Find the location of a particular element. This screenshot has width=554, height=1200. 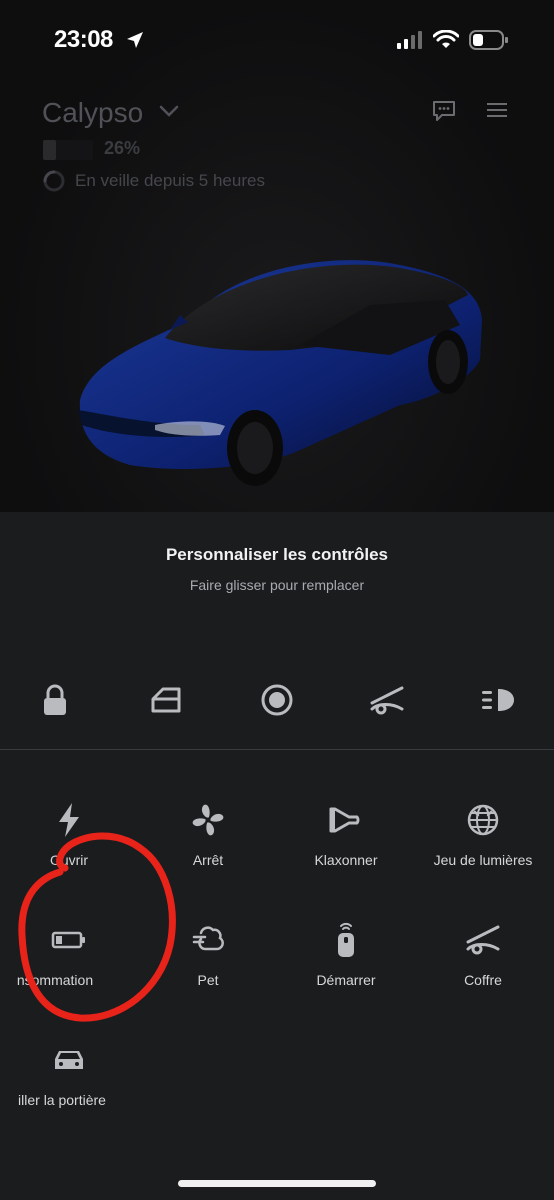

favorite-slot-door is located at coordinates (166, 700).